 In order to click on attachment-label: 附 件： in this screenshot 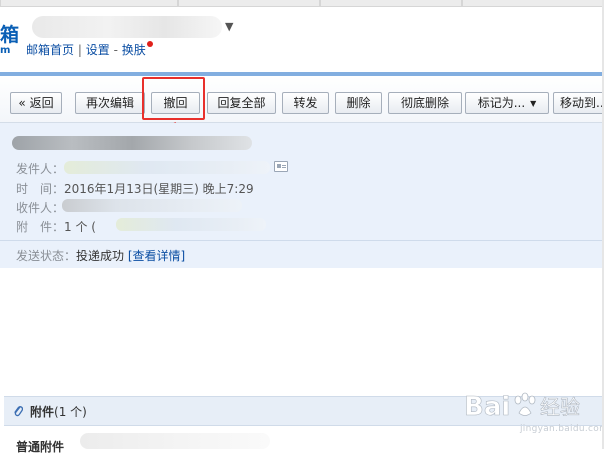, I will do `click(40, 227)`.